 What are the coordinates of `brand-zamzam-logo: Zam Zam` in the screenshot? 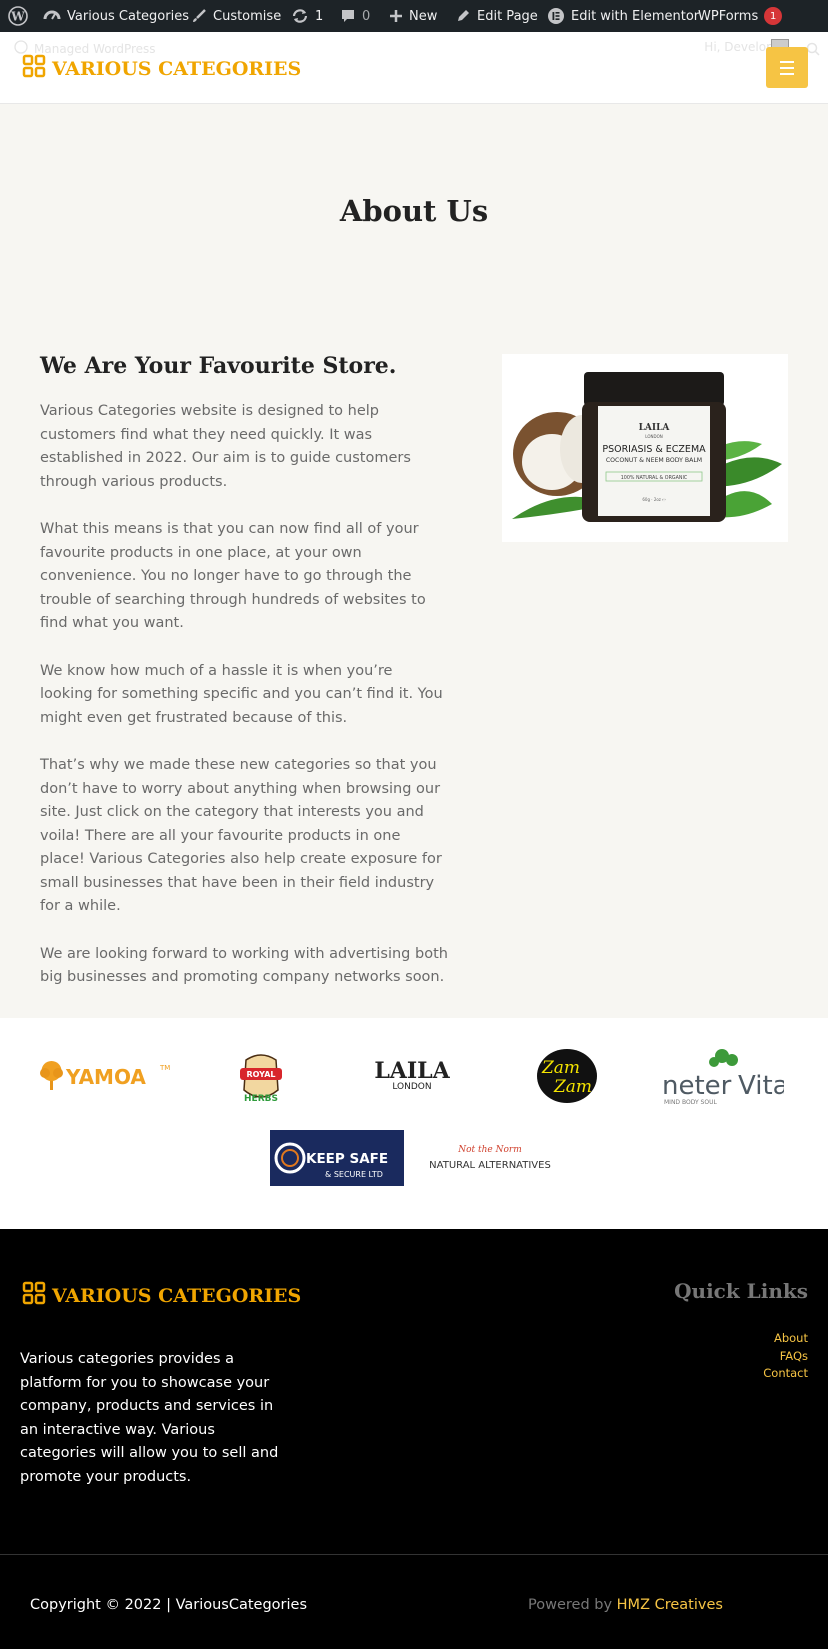 It's located at (567, 1076).